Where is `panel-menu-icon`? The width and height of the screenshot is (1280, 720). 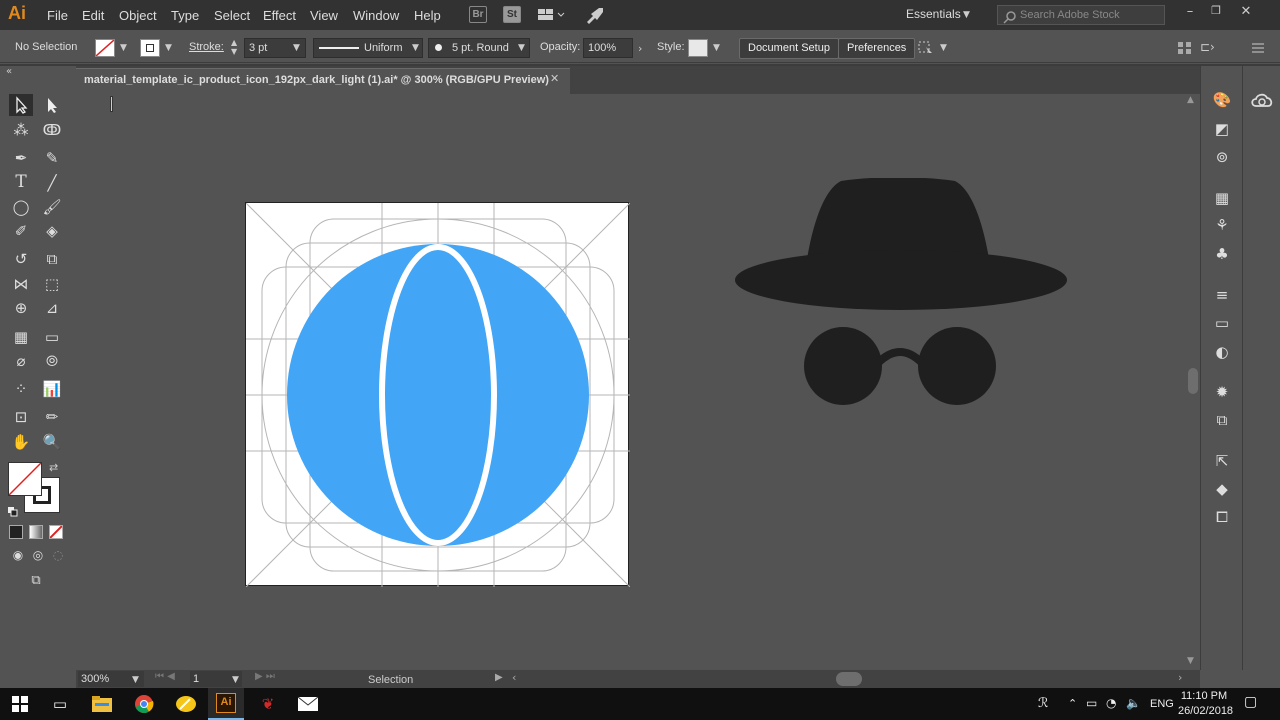 panel-menu-icon is located at coordinates (1258, 48).